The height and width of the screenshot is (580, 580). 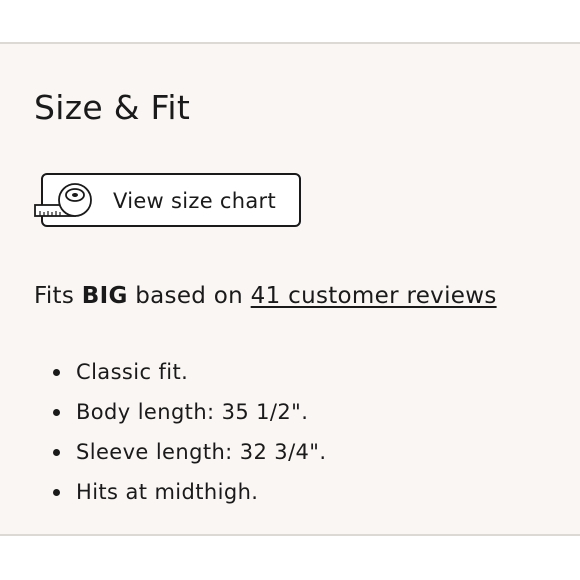 I want to click on detail-text: Hits at midthigh., so click(x=167, y=492).